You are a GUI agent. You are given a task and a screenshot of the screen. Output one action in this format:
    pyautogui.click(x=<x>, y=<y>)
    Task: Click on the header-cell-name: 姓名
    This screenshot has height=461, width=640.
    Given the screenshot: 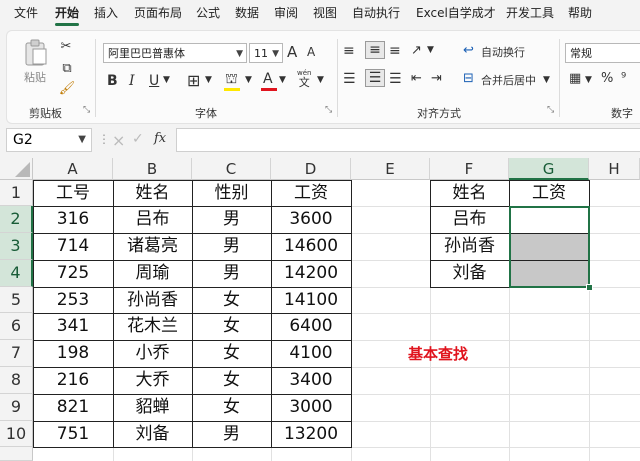 What is the action you would take?
    pyautogui.click(x=152, y=193)
    